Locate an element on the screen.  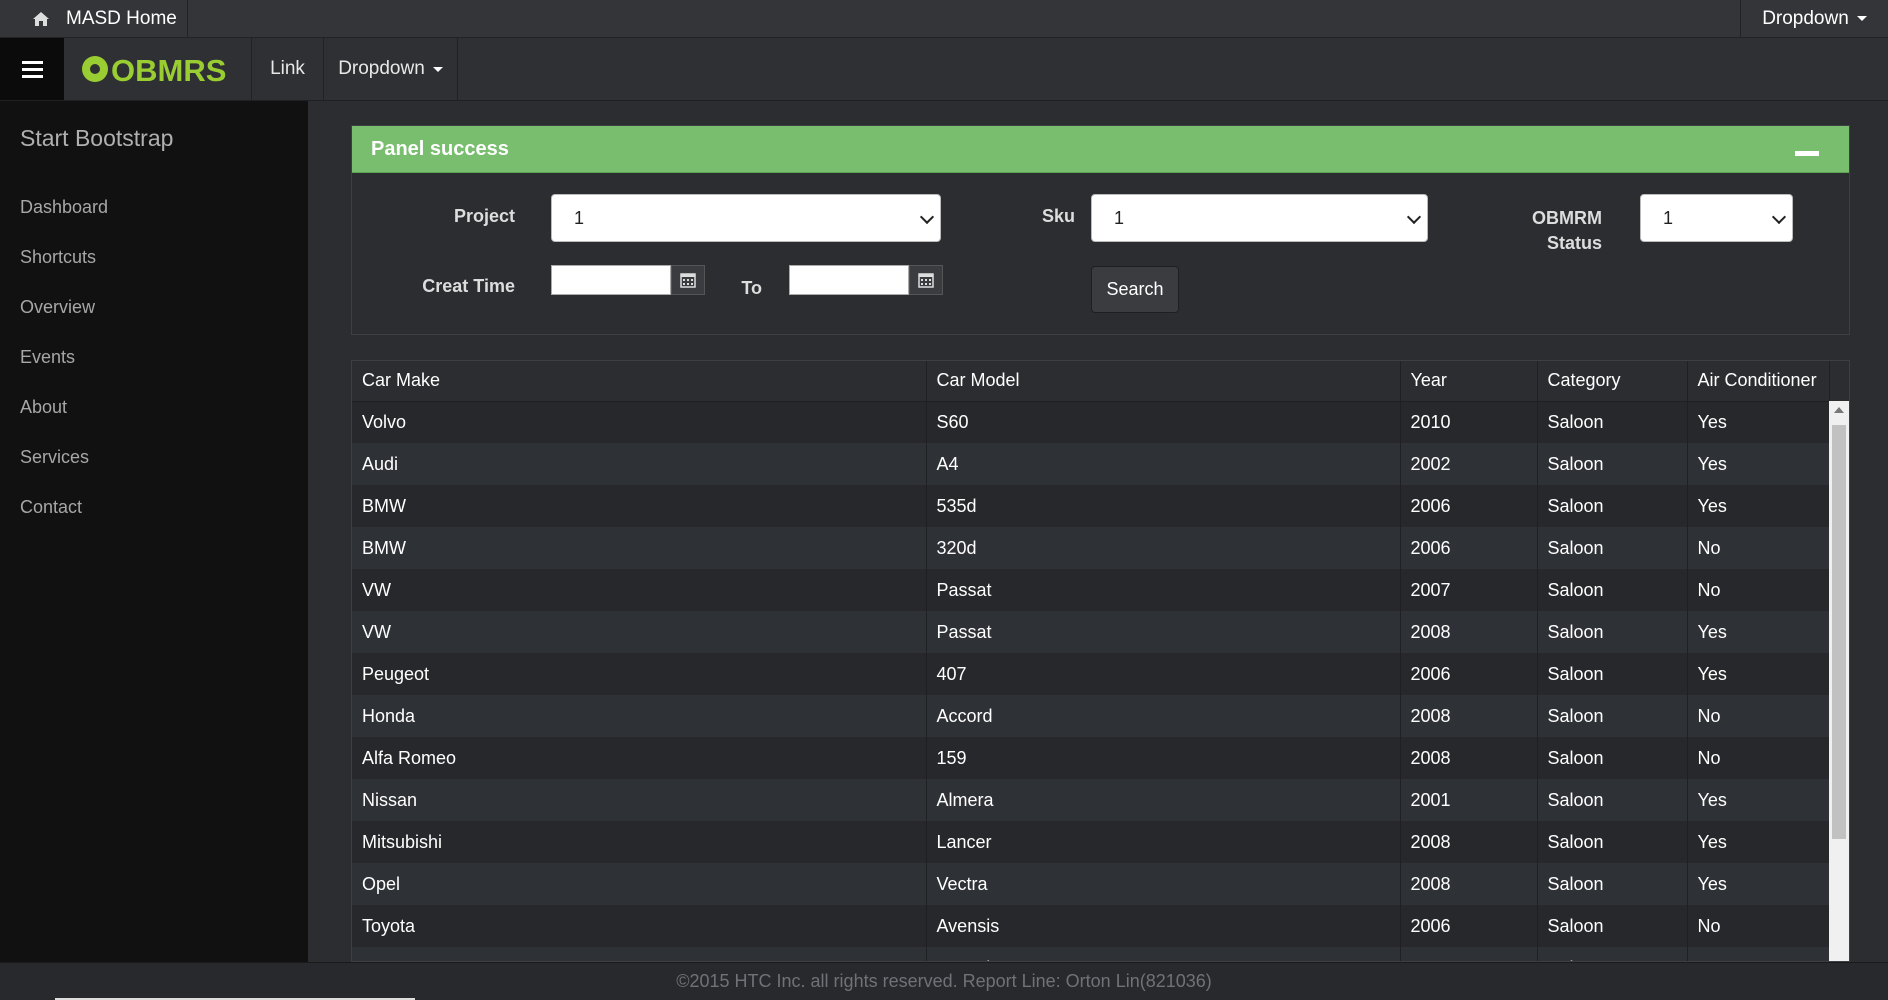
table-cell: Peugeot is located at coordinates (639, 674).